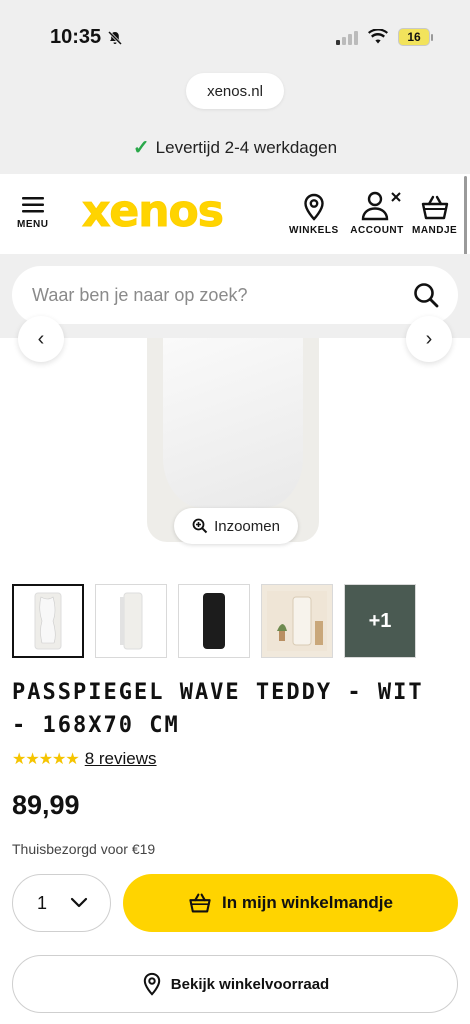 This screenshot has width=470, height=1024. I want to click on gallery-next-button: ›, so click(429, 339).